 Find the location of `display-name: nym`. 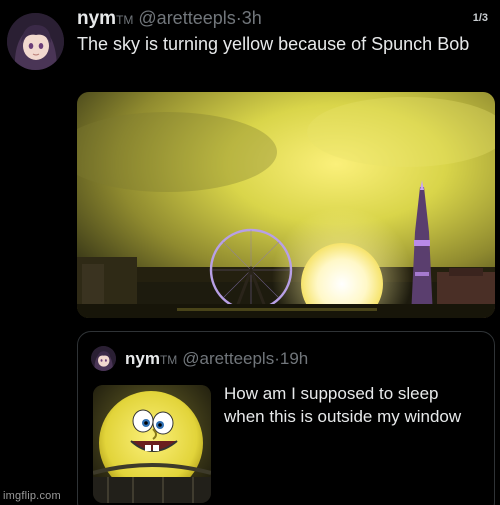

display-name: nym is located at coordinates (96, 18).